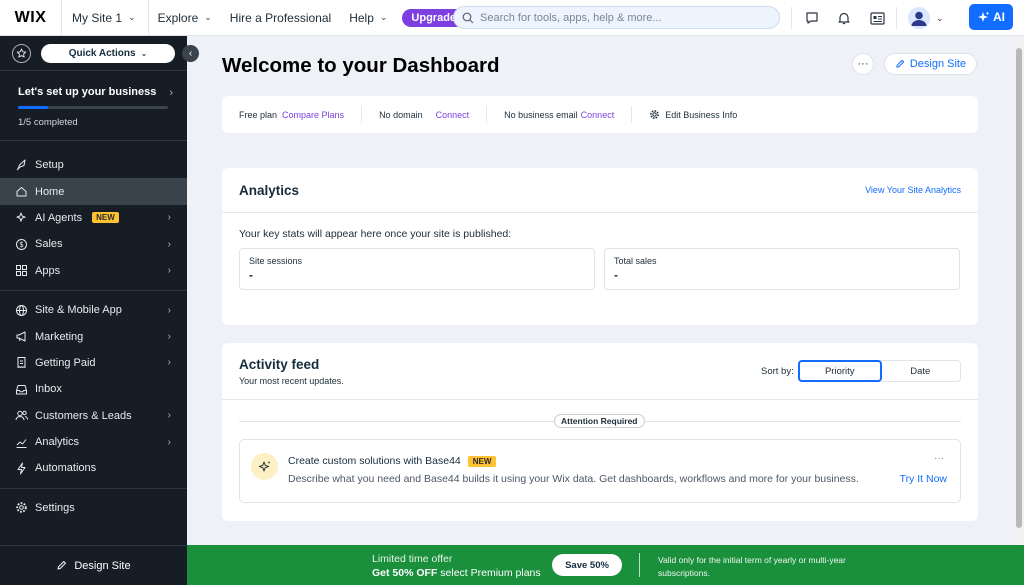  Describe the element at coordinates (93, 363) in the screenshot. I see `sidebar-item-getting-paid: Getting Paid ›` at that location.